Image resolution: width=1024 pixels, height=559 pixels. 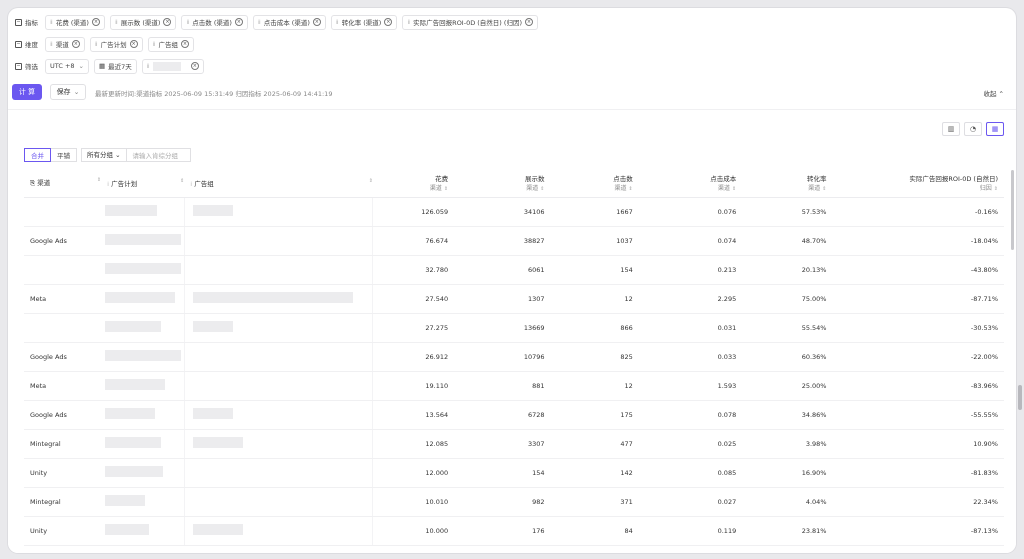 I want to click on metric-chip: ⁞⁞ 转化率 (渠道) ×, so click(x=364, y=22).